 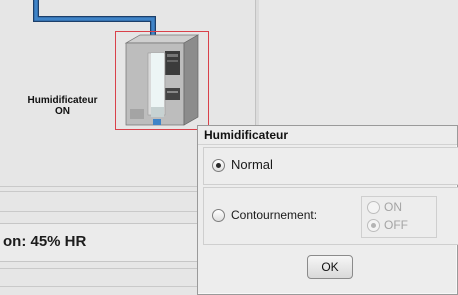 I want to click on humidity-text: on: 45% HR, so click(x=45, y=241).